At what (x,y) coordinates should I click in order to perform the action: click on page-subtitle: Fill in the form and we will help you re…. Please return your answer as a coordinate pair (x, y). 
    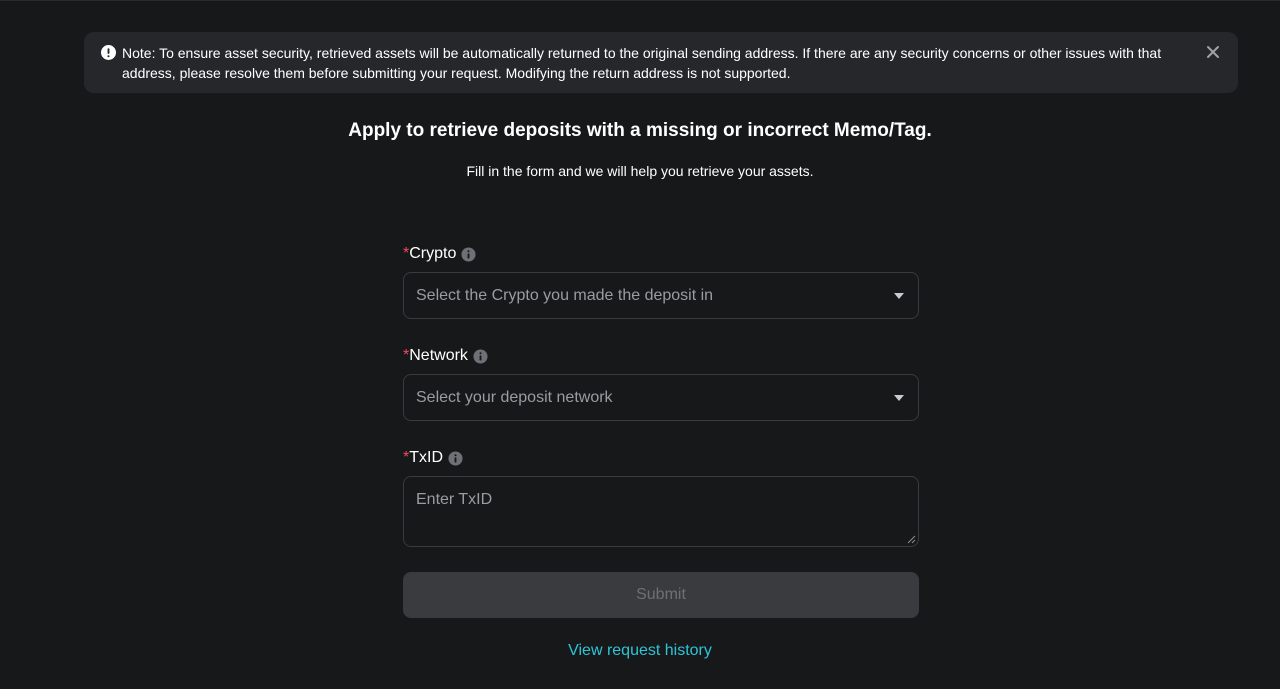
    Looking at the image, I should click on (640, 171).